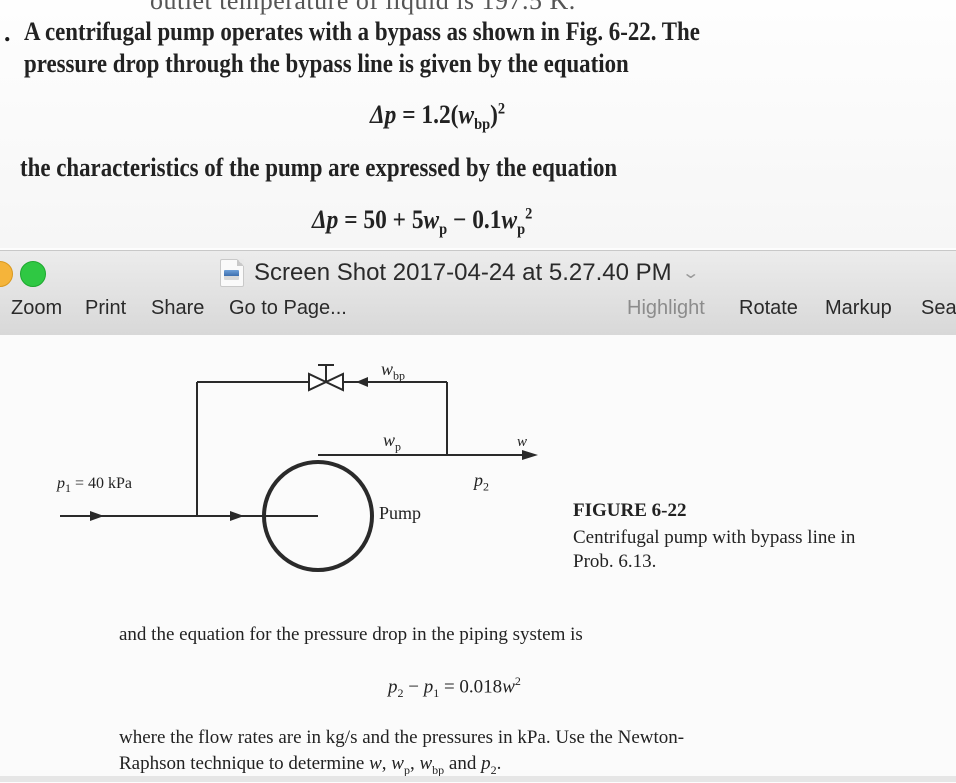  I want to click on piping-pressure-equation: p2 − p1 = 0.018w2, so click(454, 687).